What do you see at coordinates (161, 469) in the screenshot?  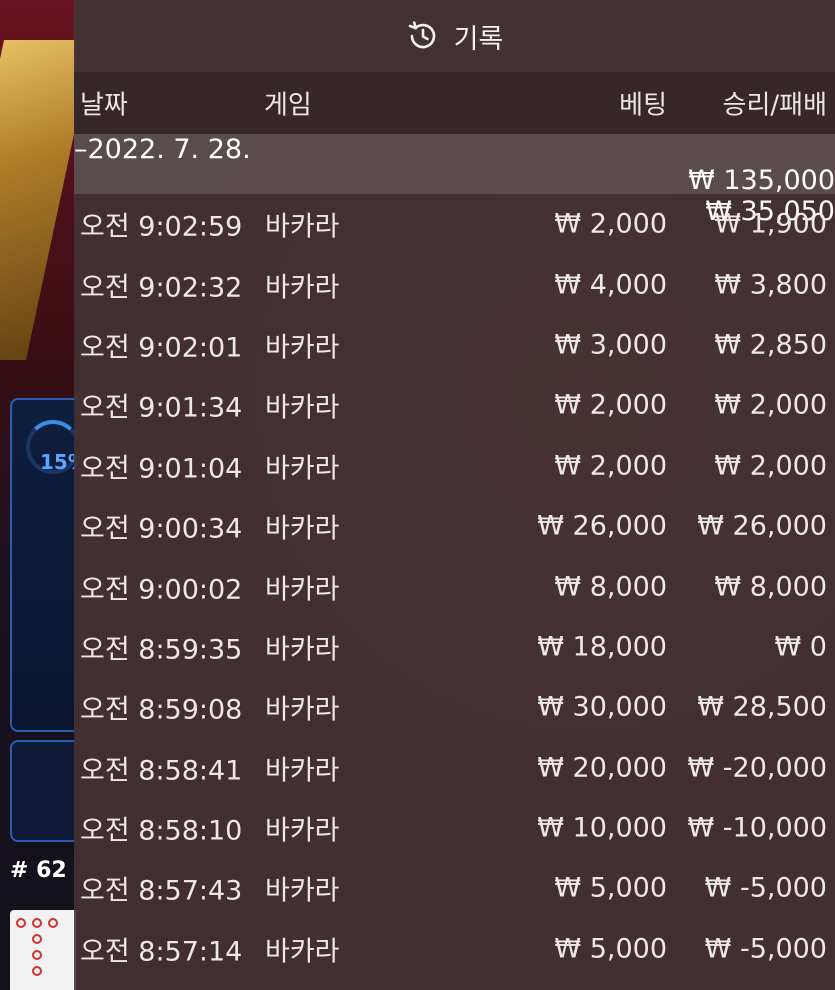 I see `row-time: 오전 9:01:04` at bounding box center [161, 469].